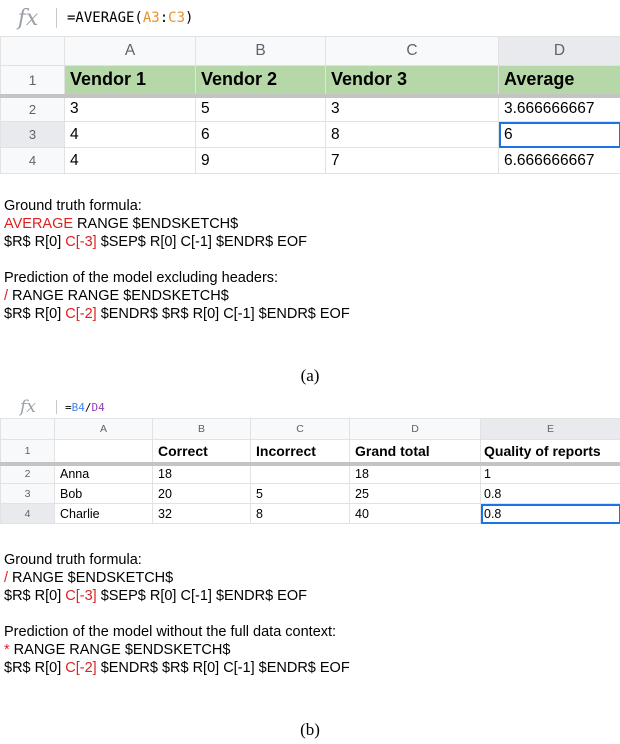 Image resolution: width=620 pixels, height=744 pixels. Describe the element at coordinates (130, 108) in the screenshot. I see `cell-a2: 3` at that location.